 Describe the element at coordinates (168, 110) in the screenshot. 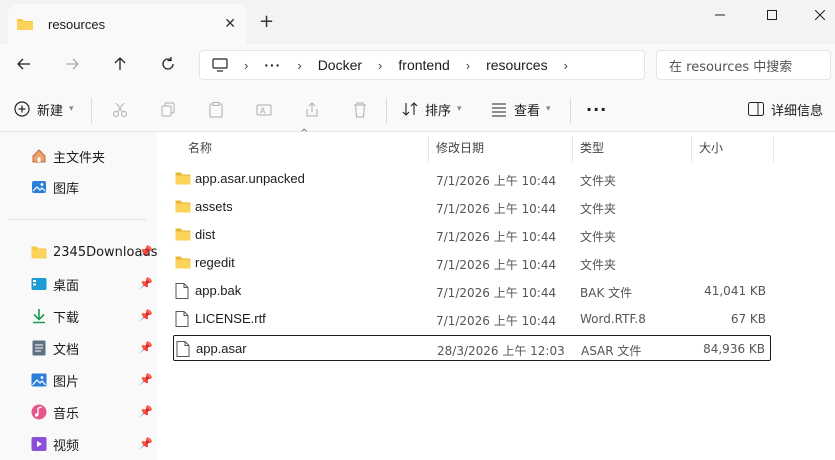

I see `copy-icon` at that location.